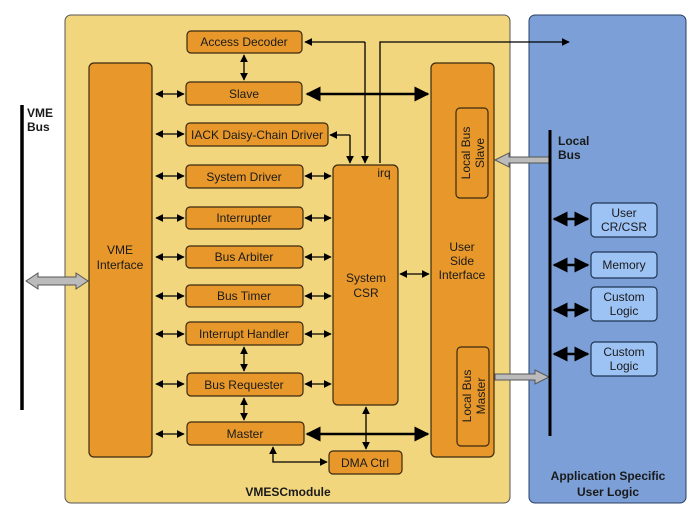 The width and height of the screenshot is (696, 508). I want to click on irq-label: irq, so click(383, 173).